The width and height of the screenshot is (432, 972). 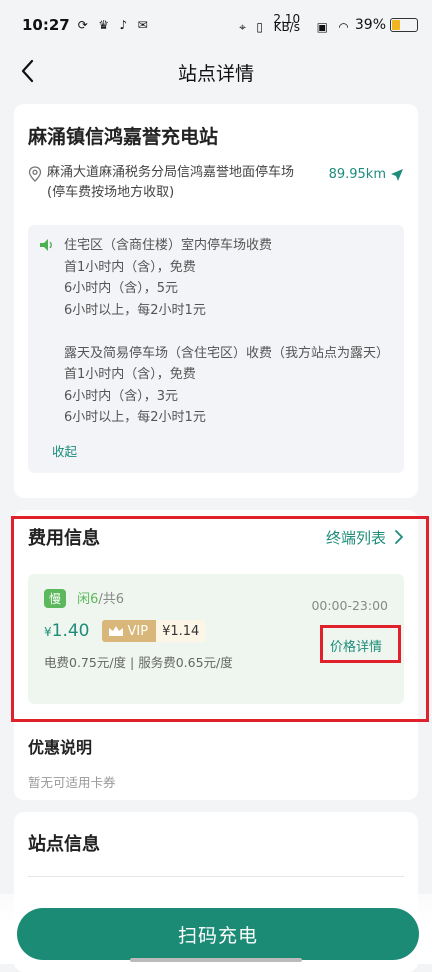 I want to click on speaker-icon, so click(x=46, y=245).